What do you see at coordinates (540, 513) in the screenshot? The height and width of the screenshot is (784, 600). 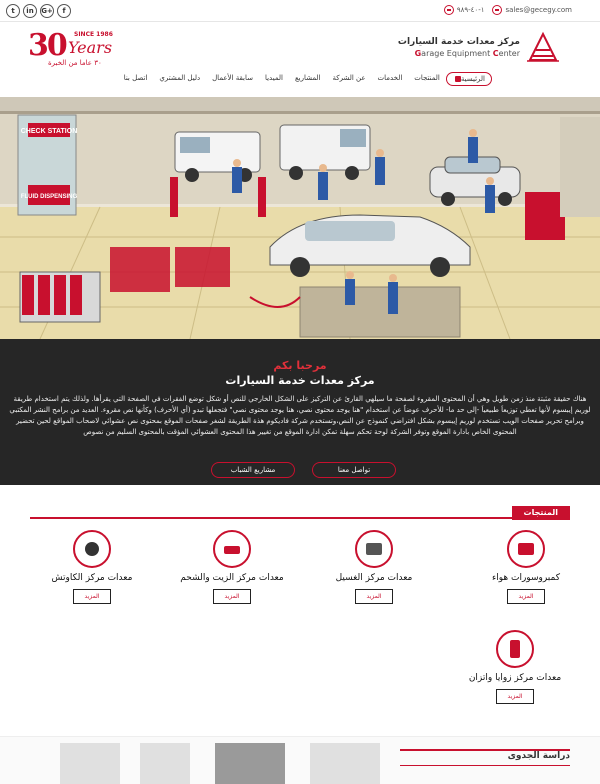 I see `products-section-title: المنتجات` at bounding box center [540, 513].